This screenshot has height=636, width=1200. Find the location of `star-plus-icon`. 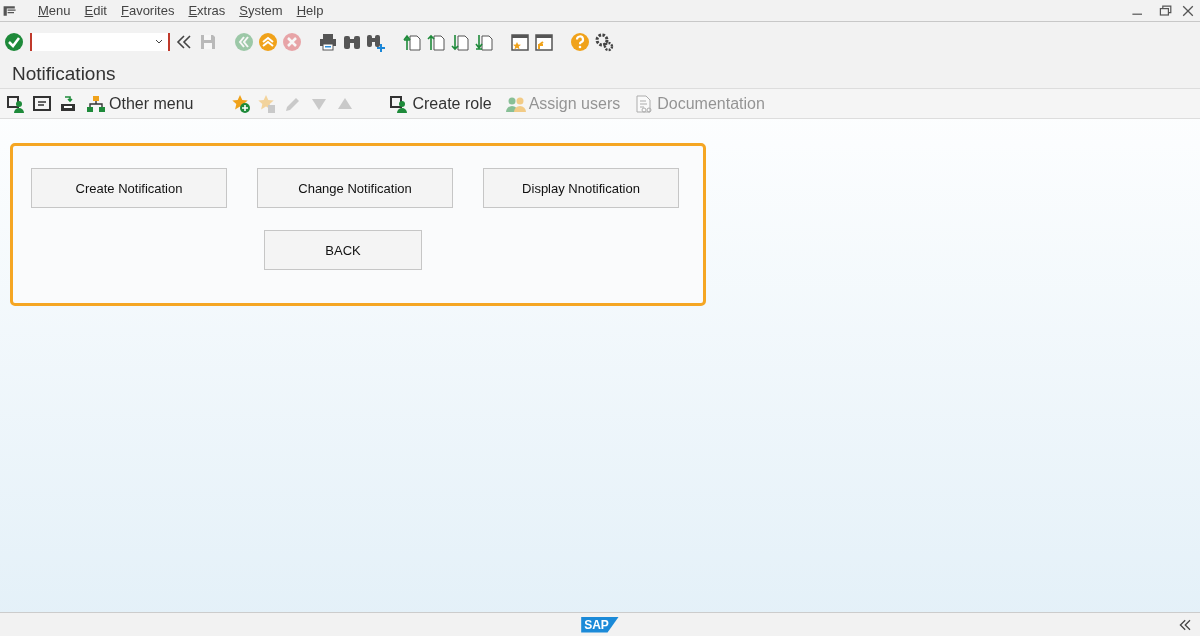

star-plus-icon is located at coordinates (241, 103).